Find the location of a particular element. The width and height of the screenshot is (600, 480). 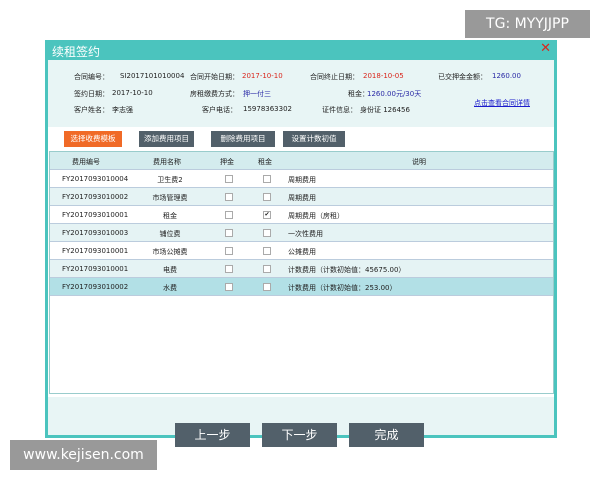

contract-no-label: 合同编号： is located at coordinates (91, 77).